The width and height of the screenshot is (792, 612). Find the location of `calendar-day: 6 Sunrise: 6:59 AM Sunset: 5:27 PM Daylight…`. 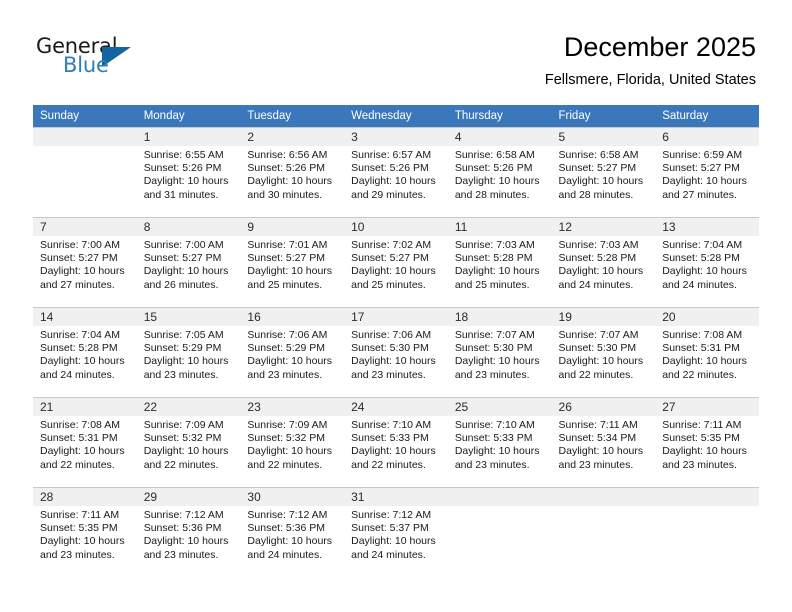

calendar-day: 6 Sunrise: 6:59 AM Sunset: 5:27 PM Daylight… is located at coordinates (707, 172).